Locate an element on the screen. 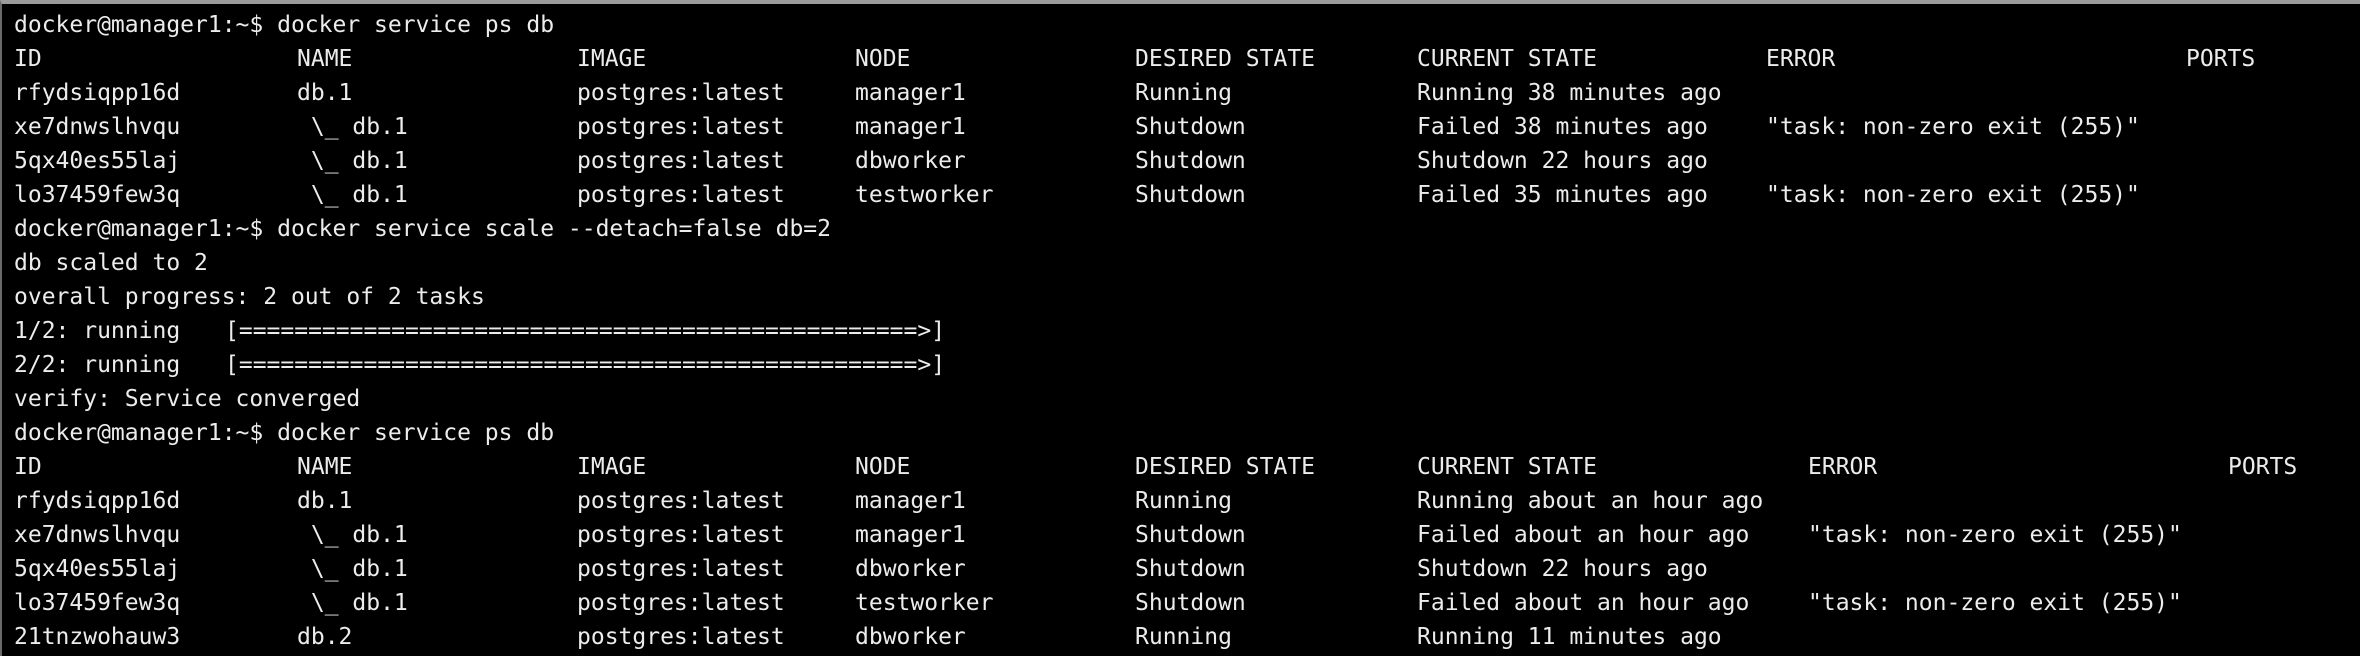  header-name: NAME is located at coordinates (325, 59).